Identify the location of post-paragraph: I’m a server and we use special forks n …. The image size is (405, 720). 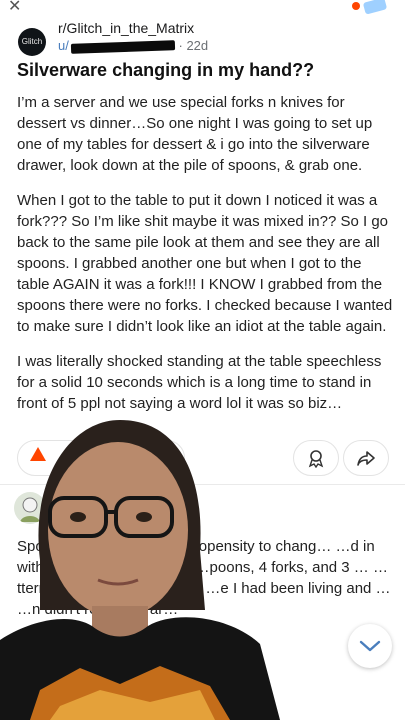
(195, 134).